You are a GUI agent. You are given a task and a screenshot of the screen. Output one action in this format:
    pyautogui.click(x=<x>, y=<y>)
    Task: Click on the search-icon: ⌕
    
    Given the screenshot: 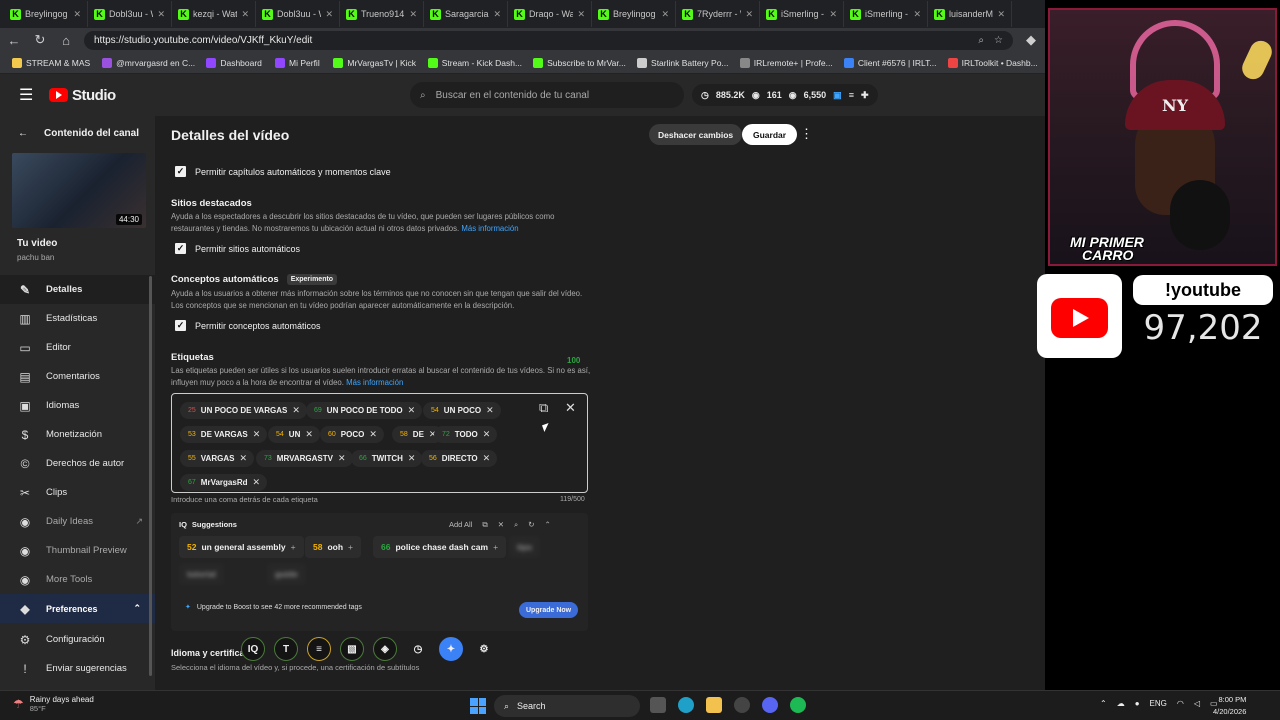 What is the action you would take?
    pyautogui.click(x=516, y=525)
    